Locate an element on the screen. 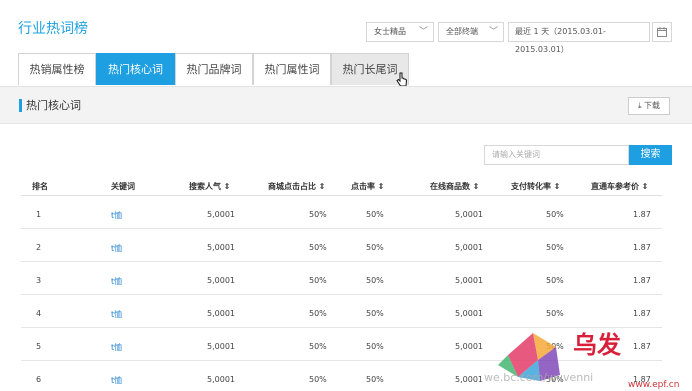  calendar-icon is located at coordinates (662, 32).